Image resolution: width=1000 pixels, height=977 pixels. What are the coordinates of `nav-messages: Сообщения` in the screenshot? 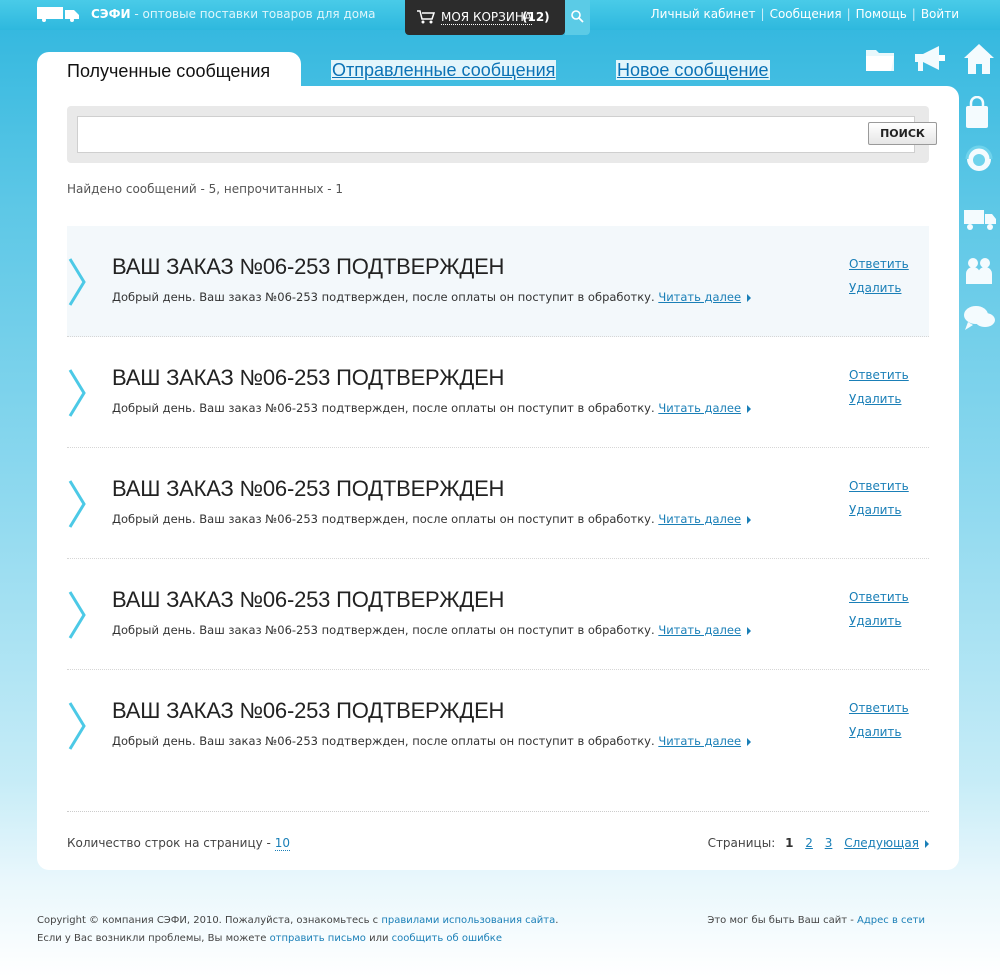 It's located at (806, 14).